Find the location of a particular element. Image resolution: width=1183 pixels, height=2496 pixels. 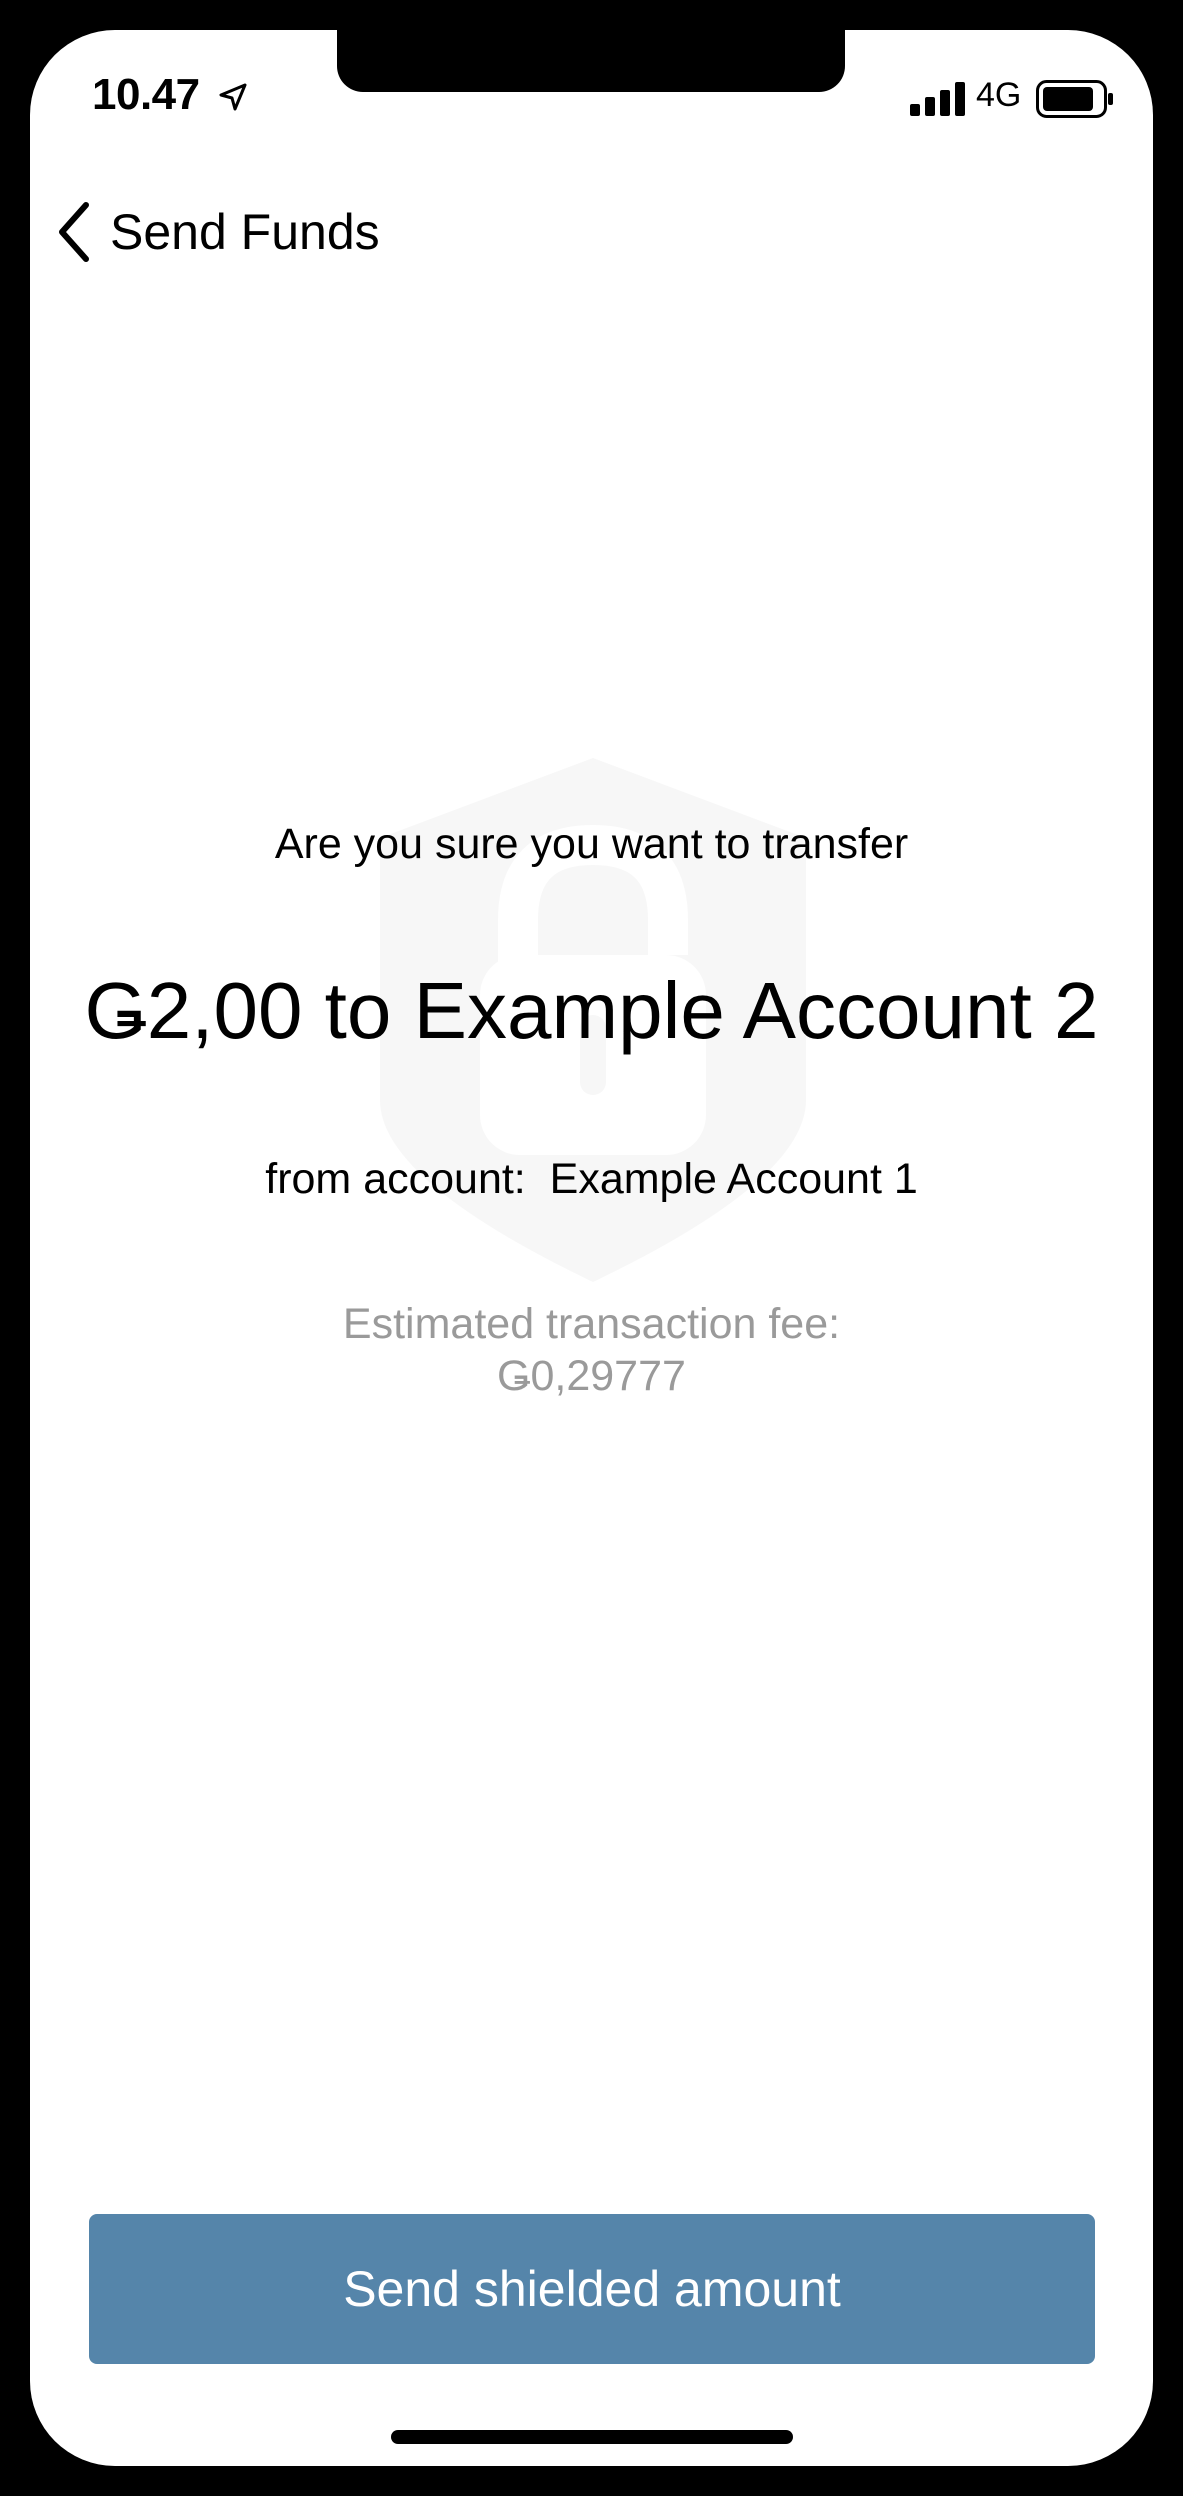

signal-bars-icon is located at coordinates (937, 99).